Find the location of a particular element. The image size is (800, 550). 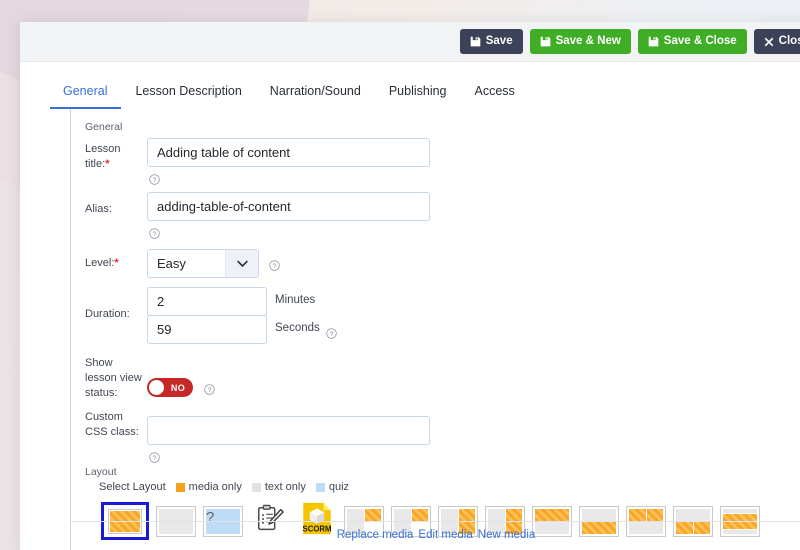

quiz-swatch is located at coordinates (320, 487).